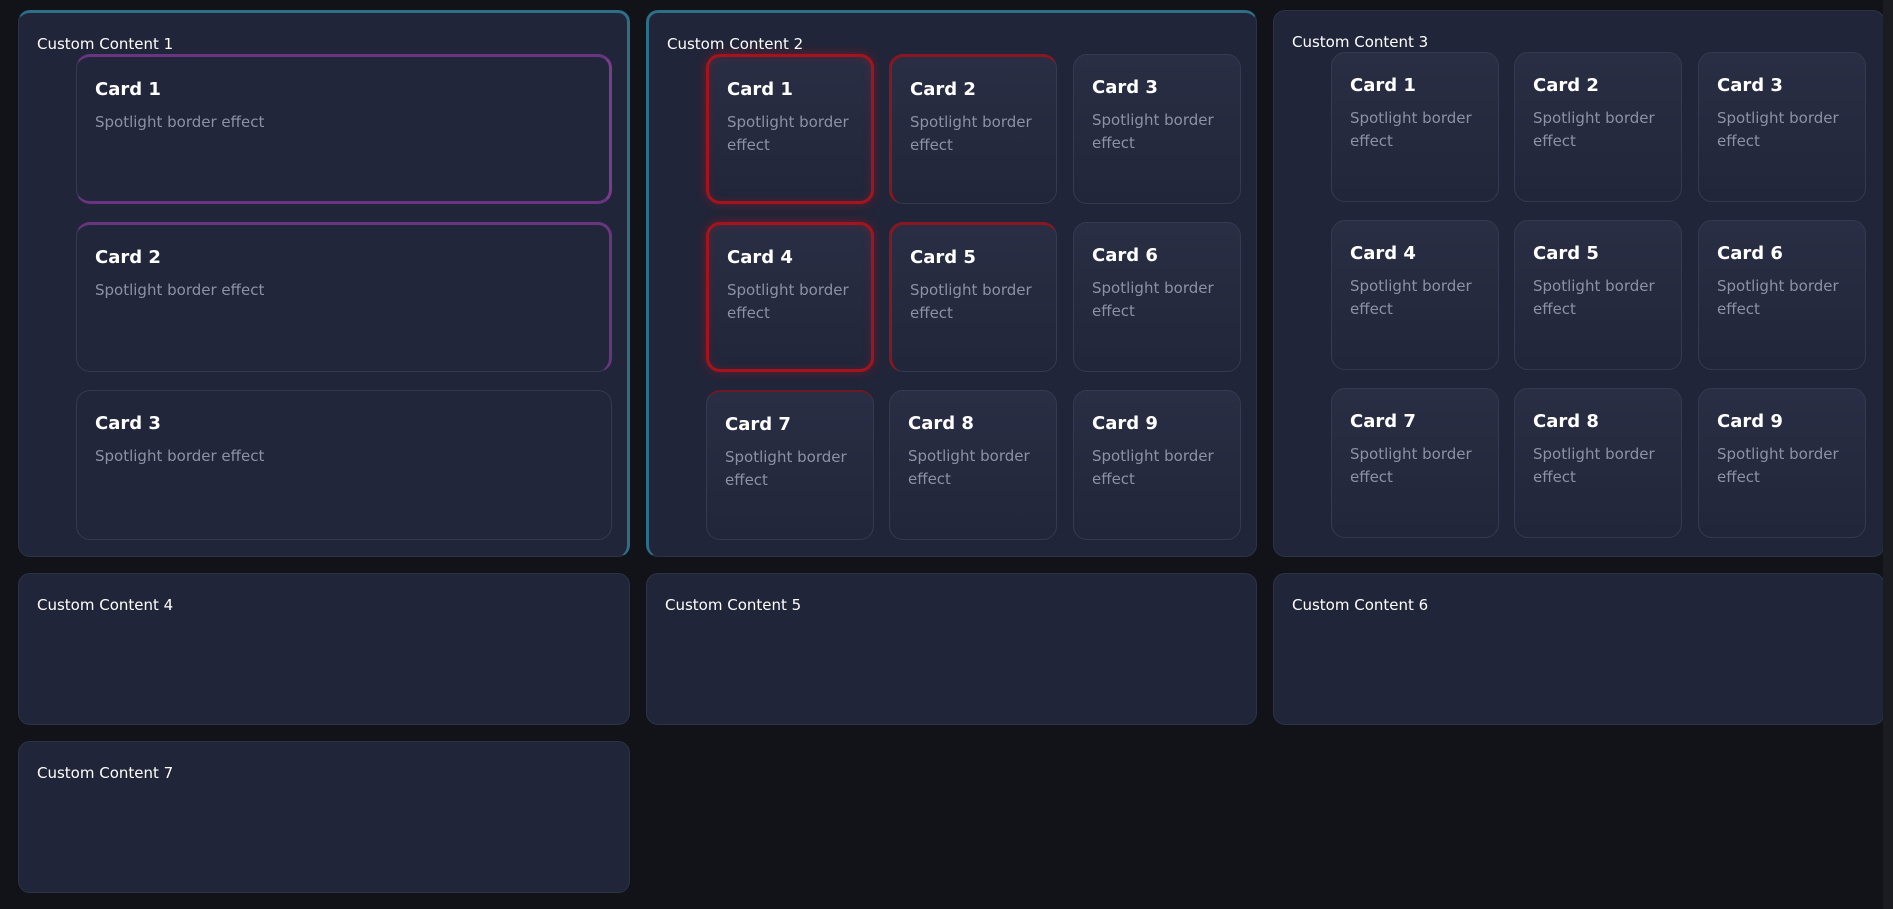 The height and width of the screenshot is (909, 1893). What do you see at coordinates (1360, 42) in the screenshot?
I see `panel-title: Custom Content 3` at bounding box center [1360, 42].